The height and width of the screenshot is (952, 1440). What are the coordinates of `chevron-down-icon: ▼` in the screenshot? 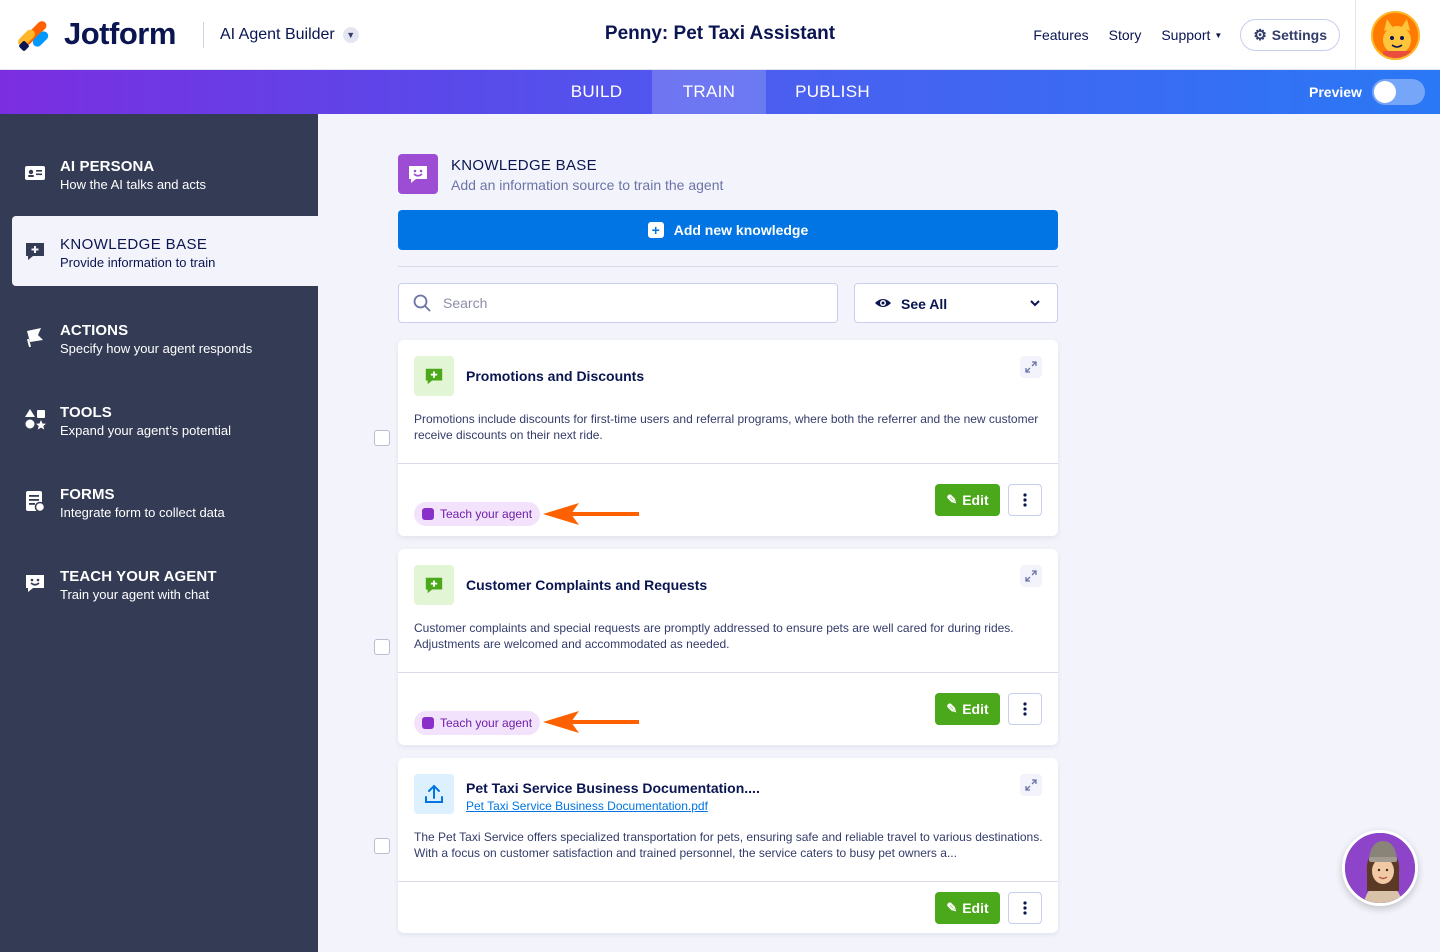 It's located at (1218, 35).